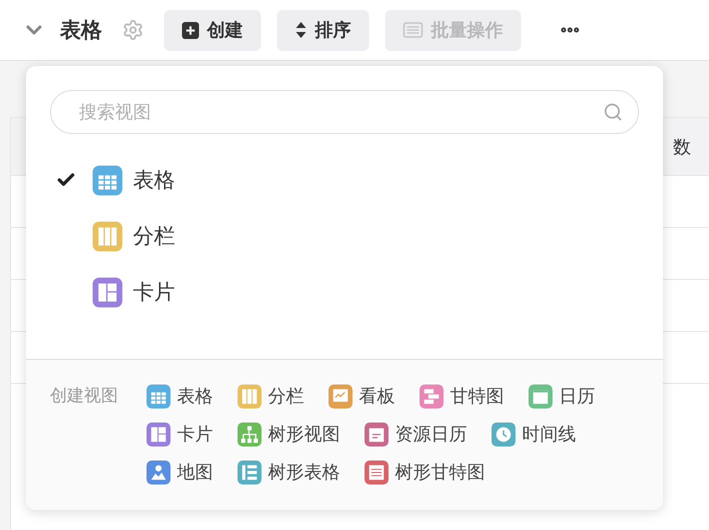 The height and width of the screenshot is (530, 709). Describe the element at coordinates (84, 396) in the screenshot. I see `create-view-label: 创建视图` at that location.